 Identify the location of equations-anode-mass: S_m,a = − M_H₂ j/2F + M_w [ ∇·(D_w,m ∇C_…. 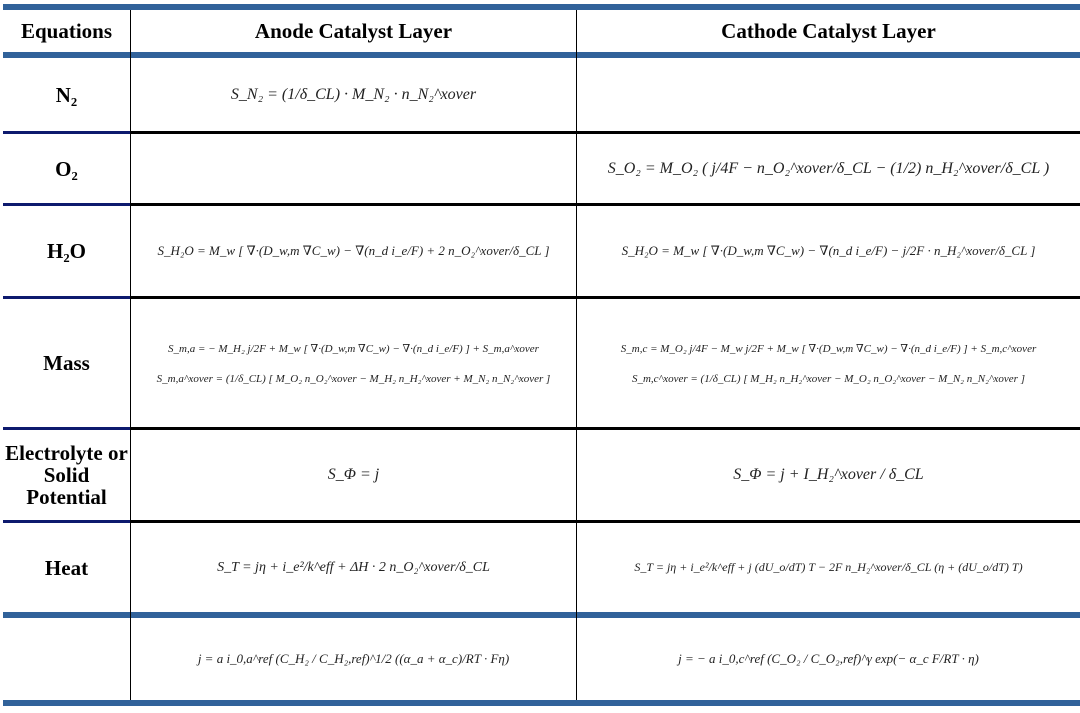
(353, 363).